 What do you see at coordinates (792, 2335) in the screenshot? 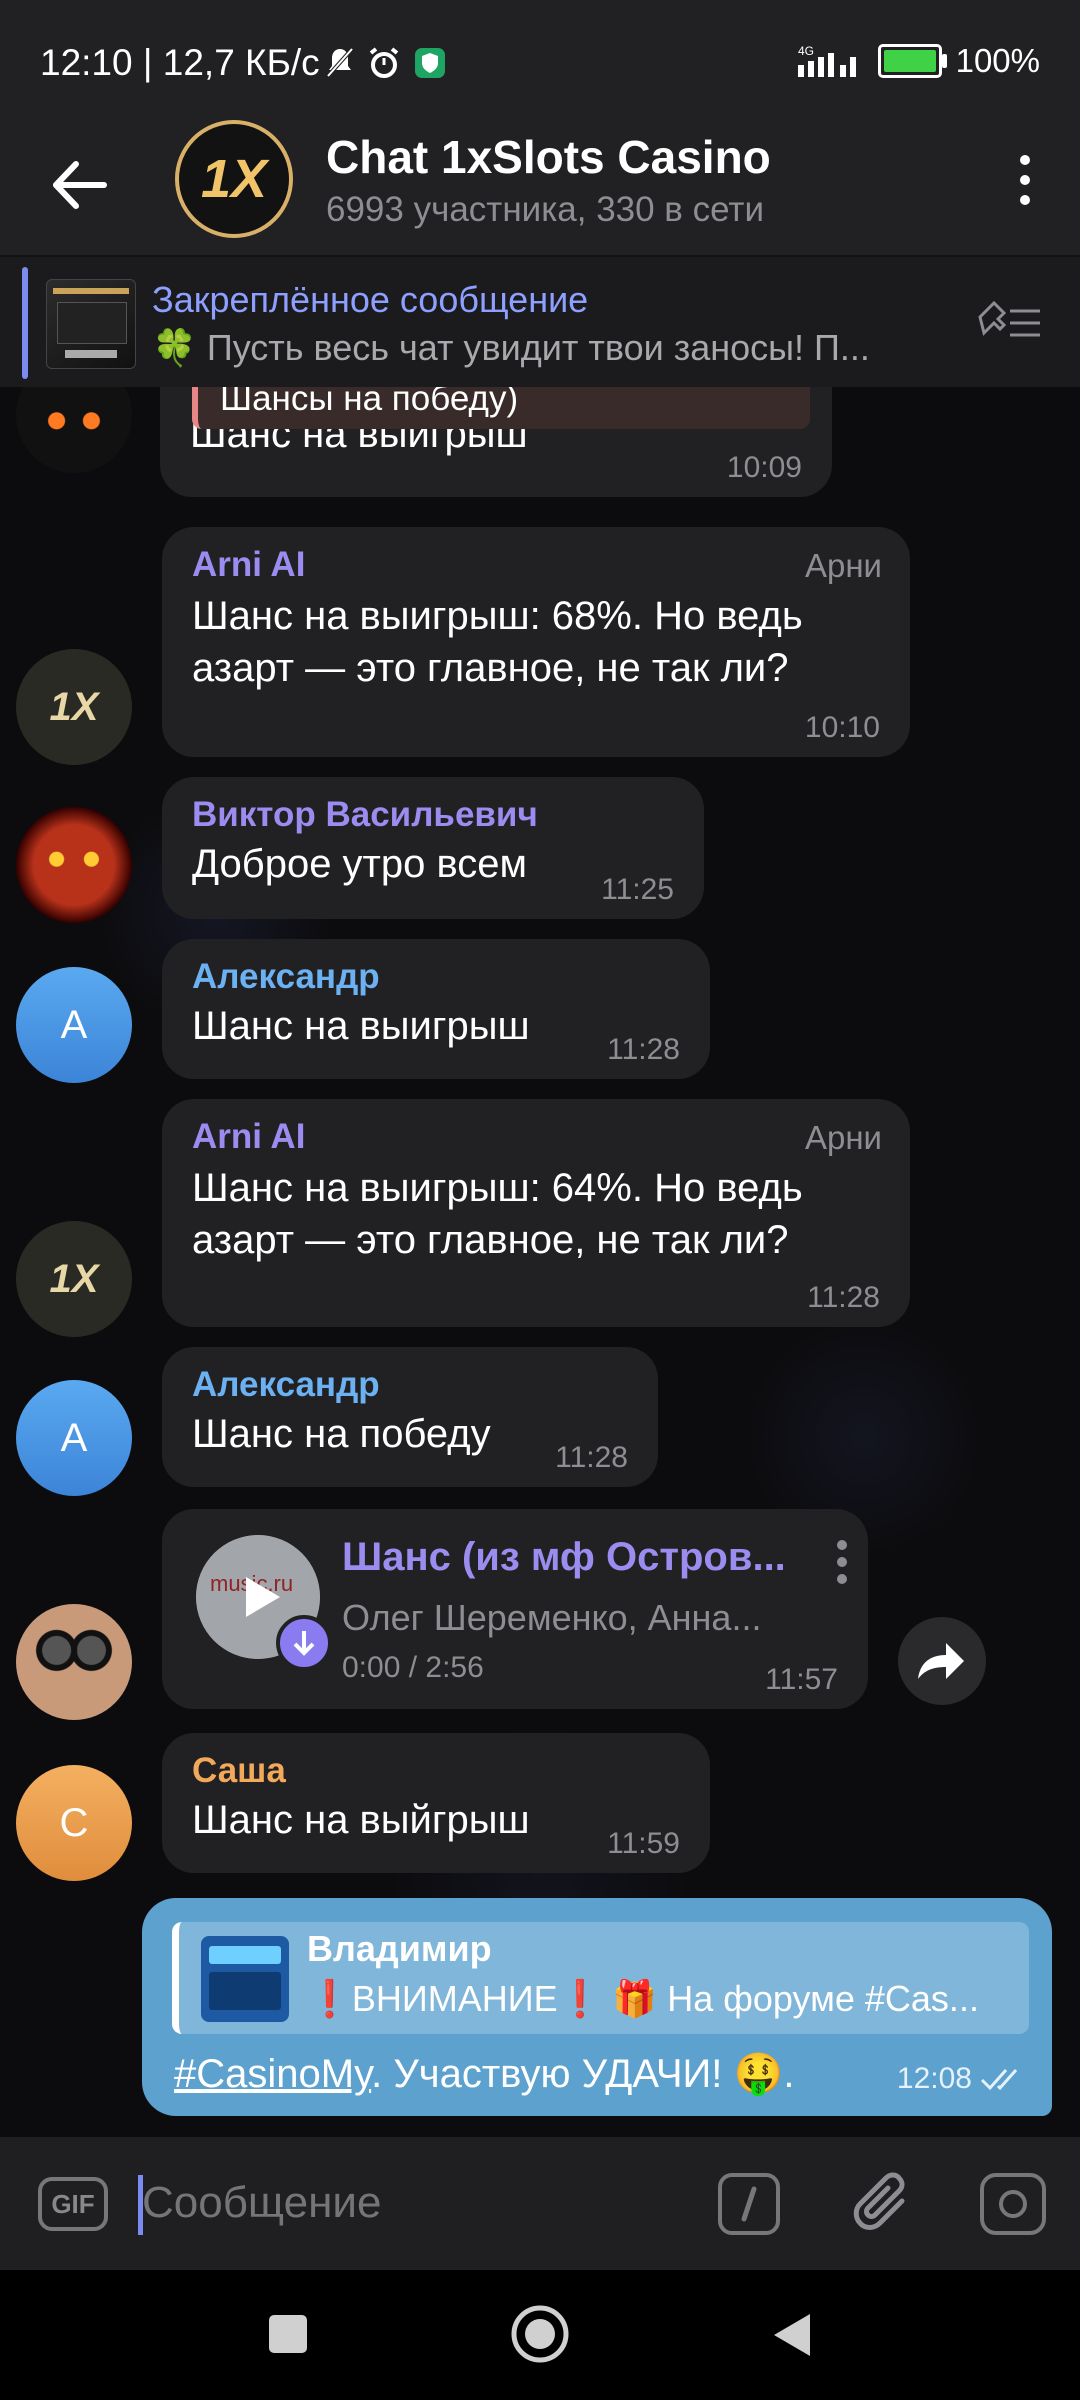
I see `back-button` at bounding box center [792, 2335].